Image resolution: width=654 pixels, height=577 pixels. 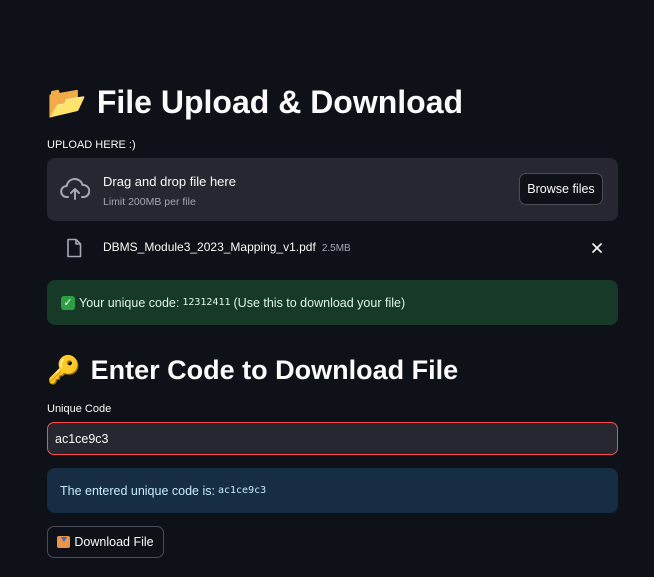 I want to click on download-heading-text: Enter Code to Download File, so click(x=274, y=369).